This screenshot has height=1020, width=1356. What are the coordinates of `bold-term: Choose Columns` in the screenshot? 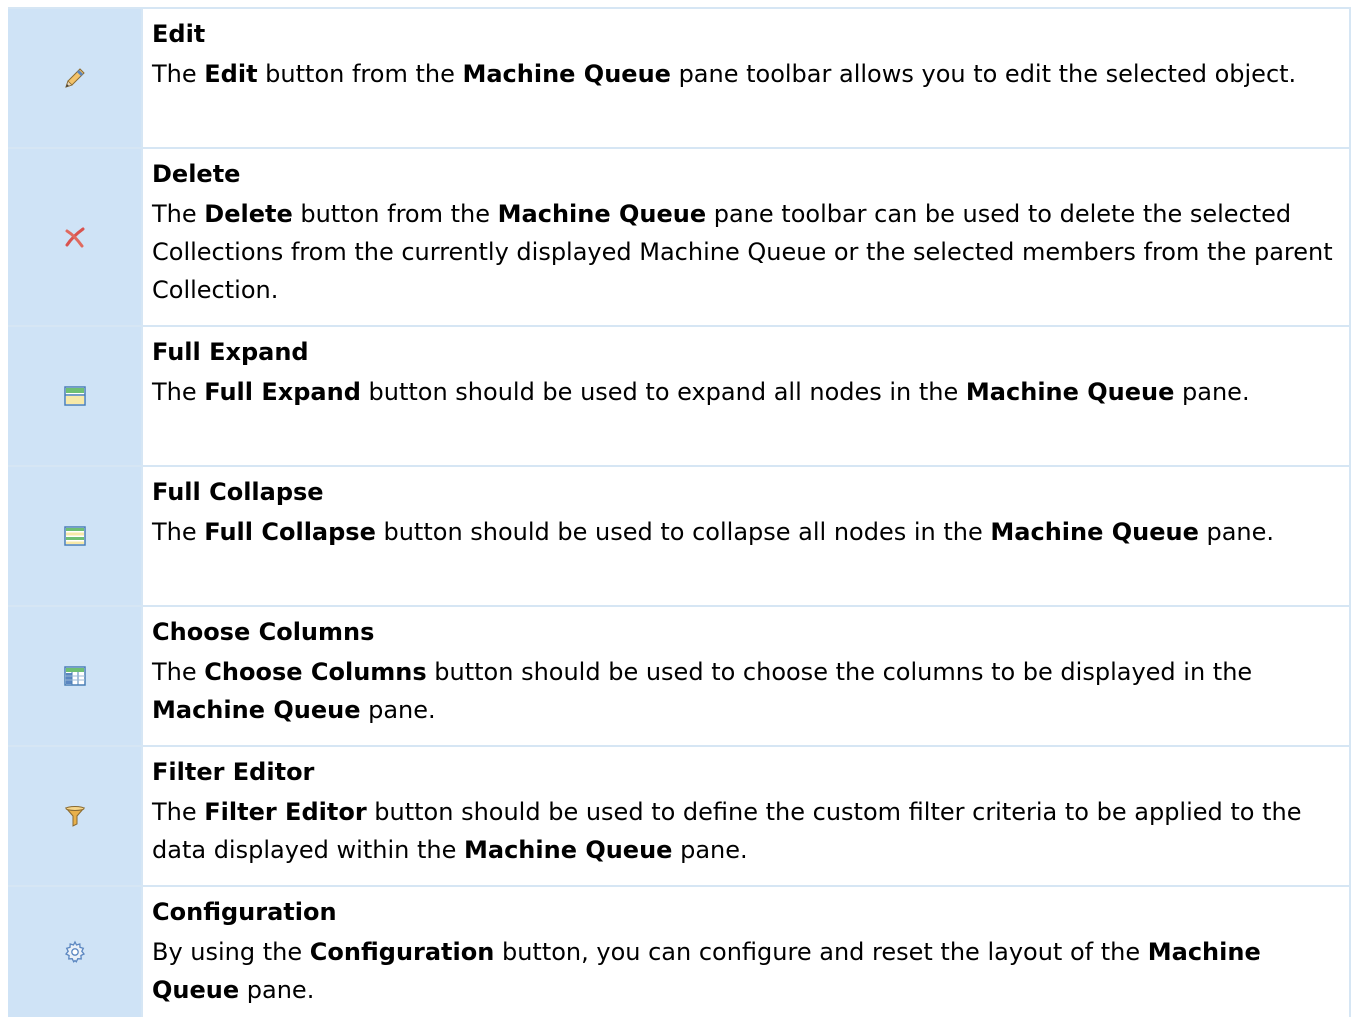 It's located at (315, 672).